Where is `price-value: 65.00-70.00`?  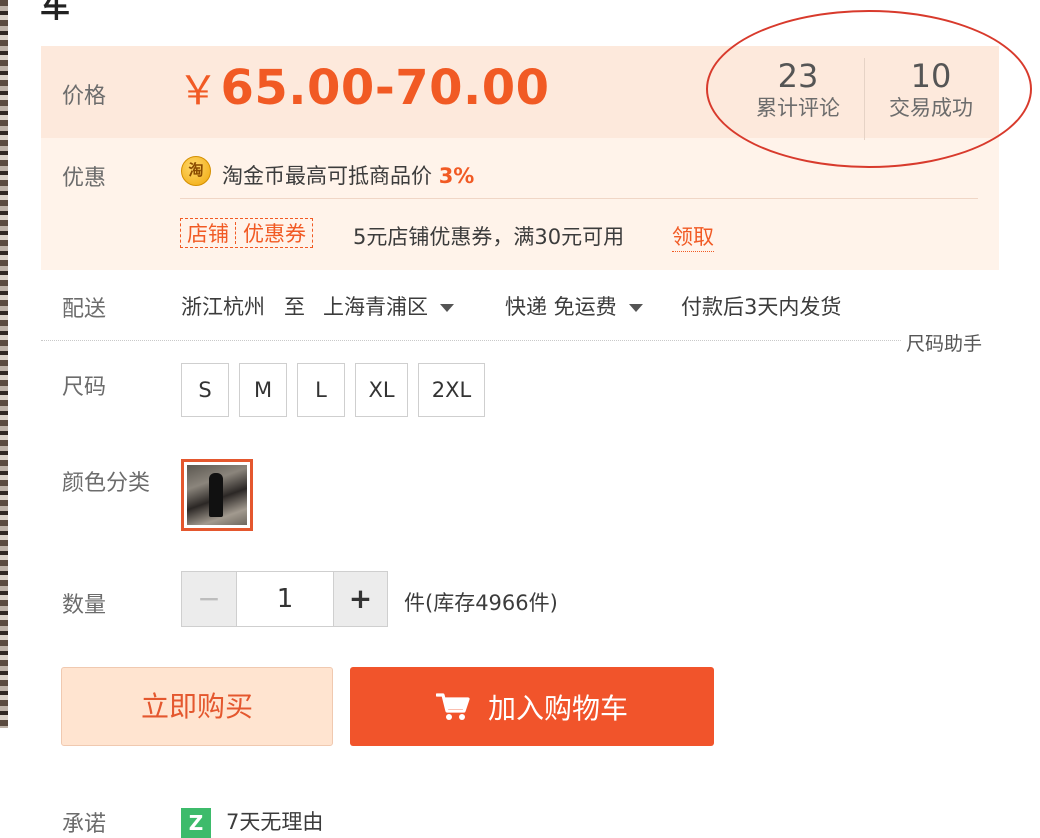
price-value: 65.00-70.00 is located at coordinates (385, 88).